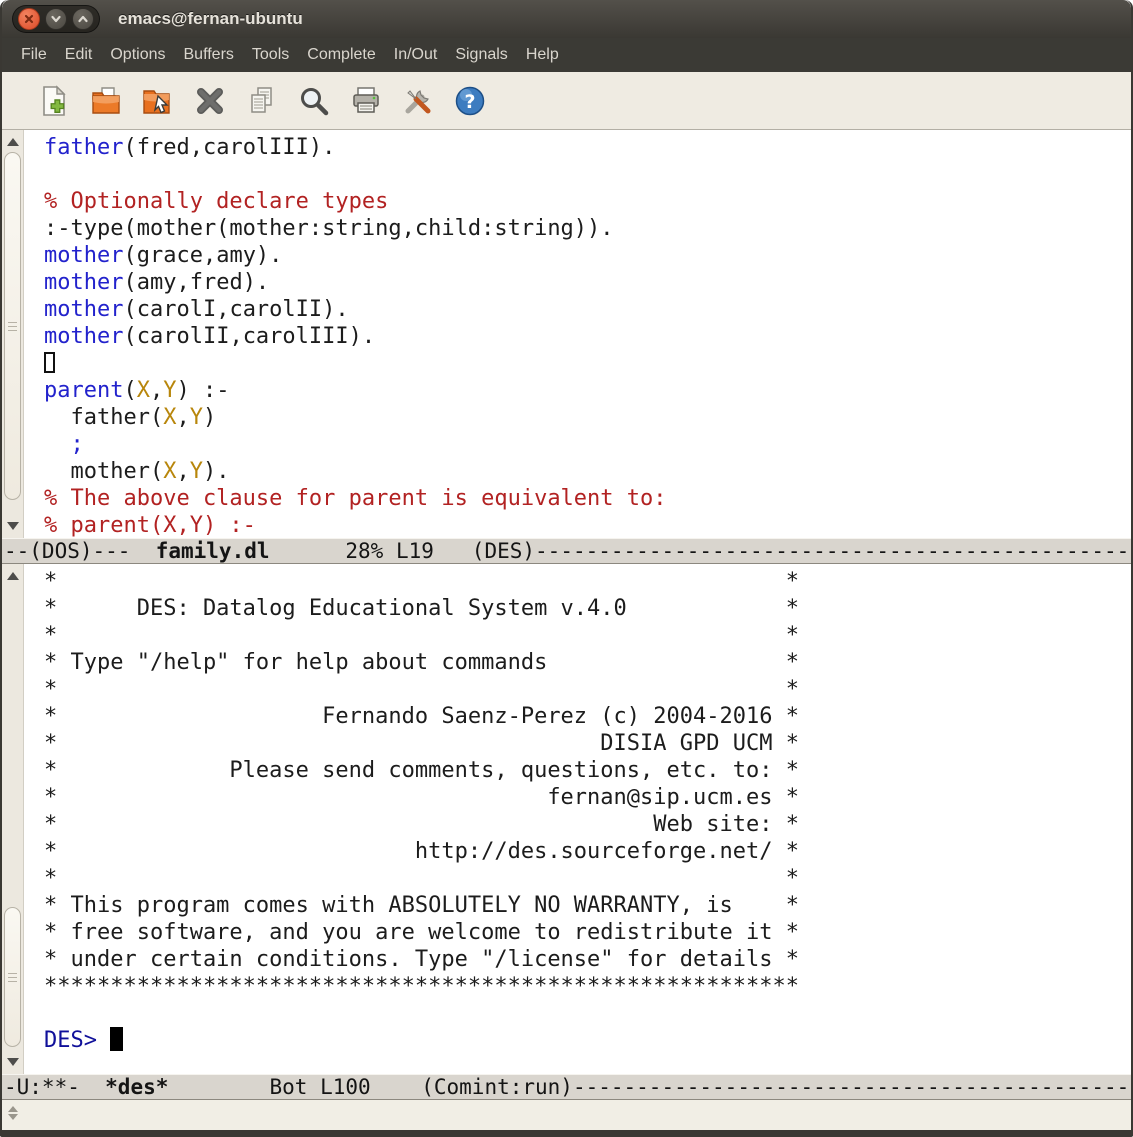  I want to click on help-button: ?, so click(470, 101).